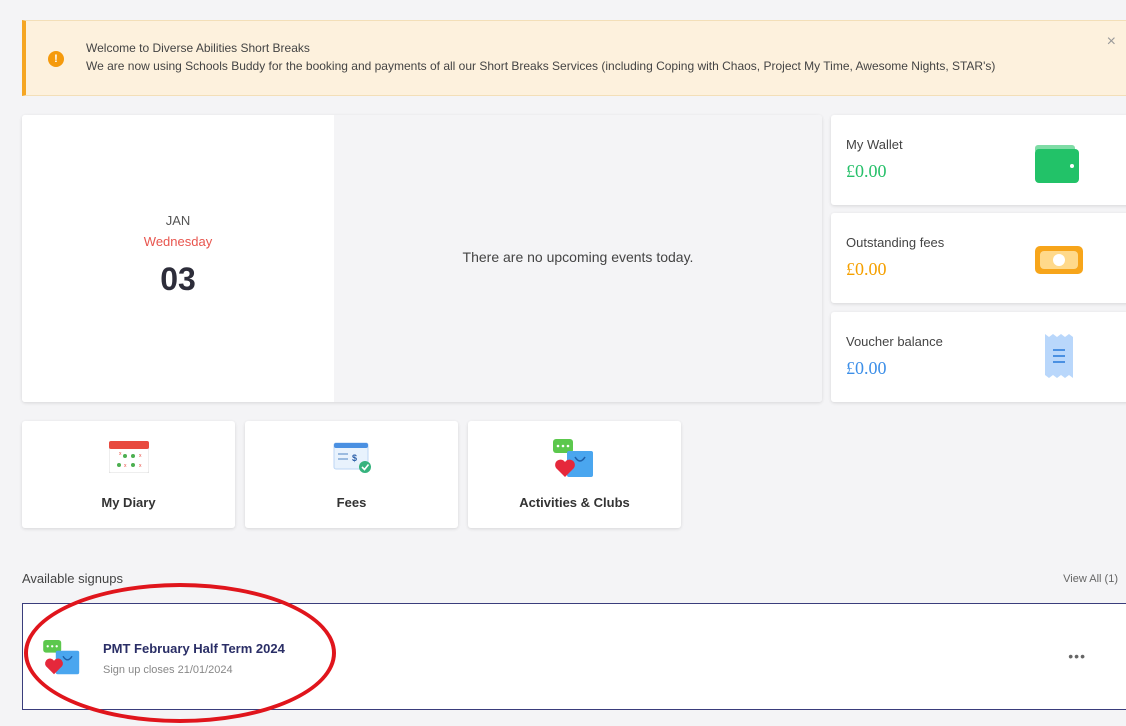 The image size is (1126, 726). What do you see at coordinates (1059, 358) in the screenshot?
I see `receipt-icon` at bounding box center [1059, 358].